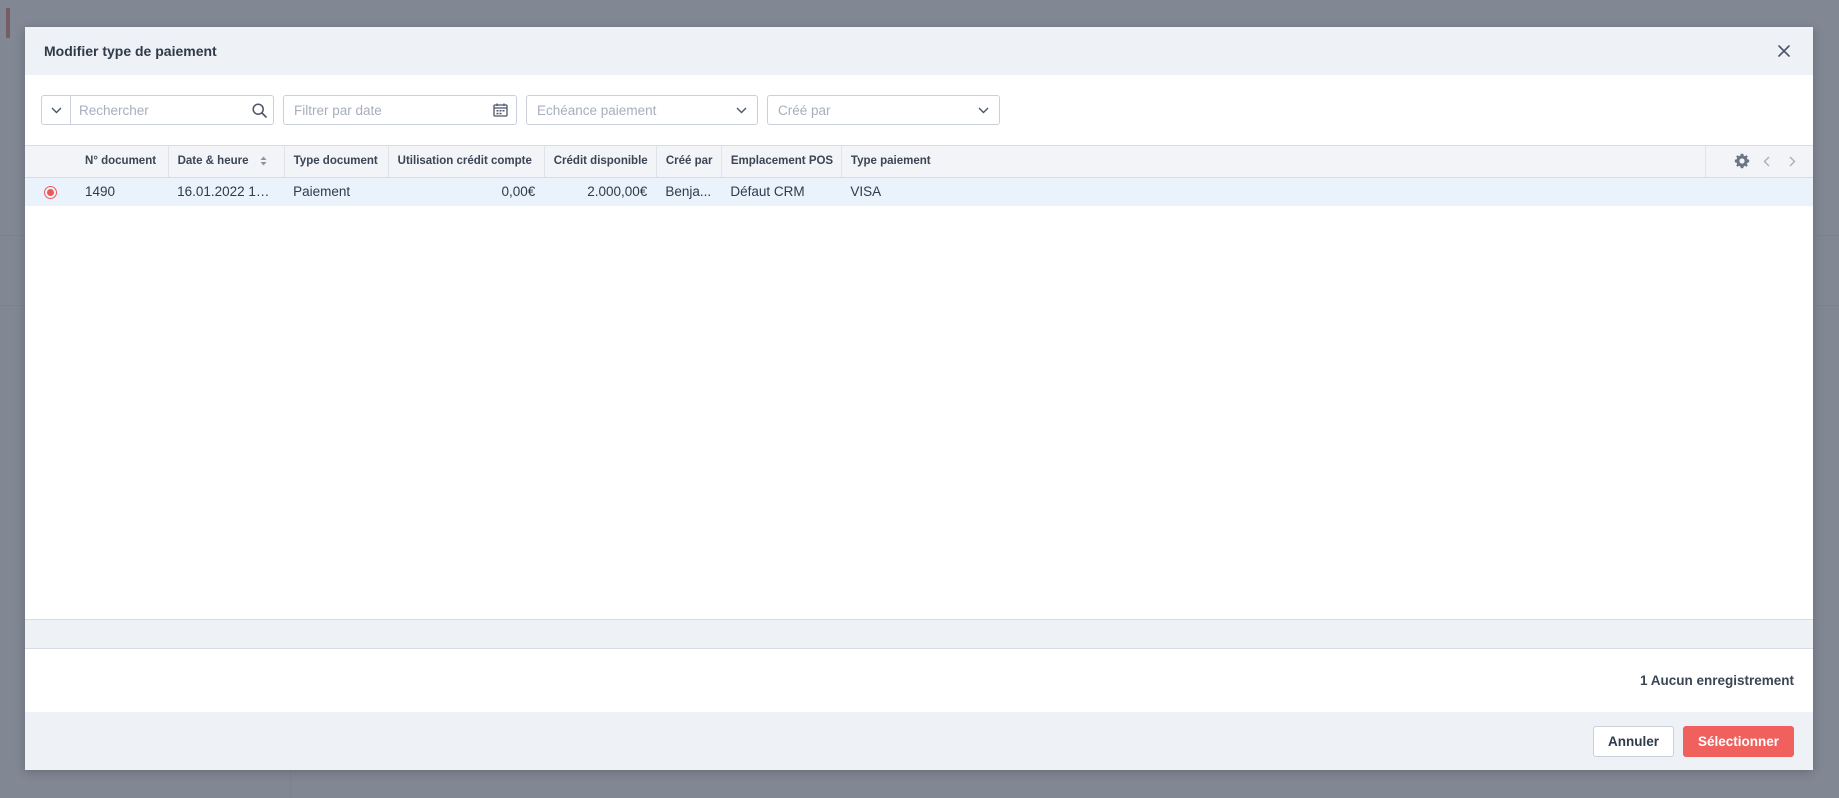  What do you see at coordinates (1633, 741) in the screenshot?
I see `cancel-button: Annuler` at bounding box center [1633, 741].